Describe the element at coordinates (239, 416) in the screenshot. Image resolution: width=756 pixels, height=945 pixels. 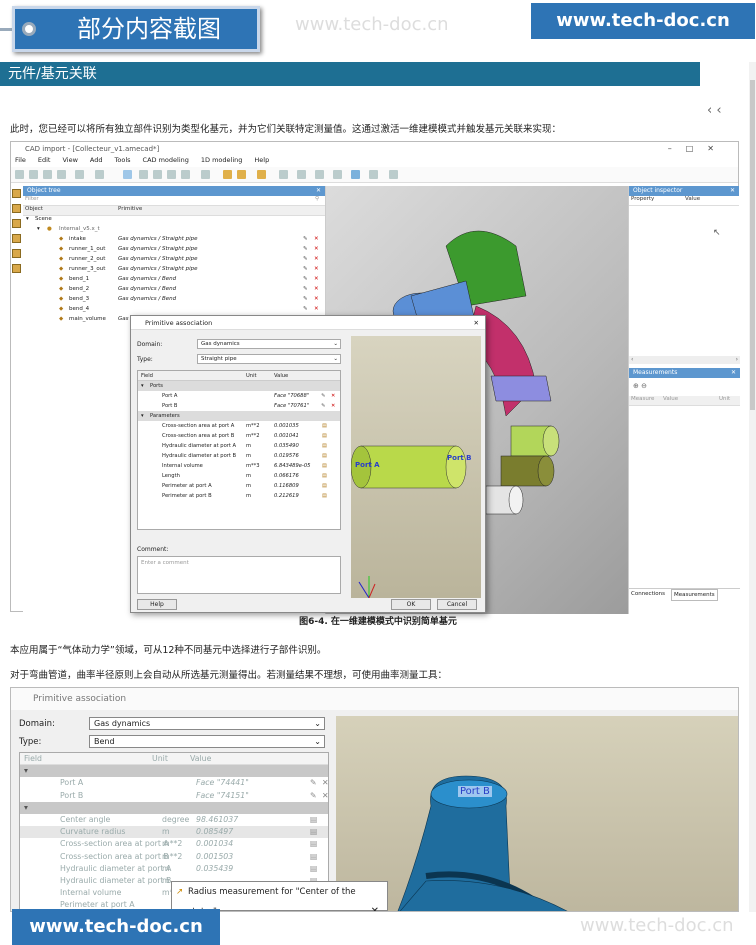
I see `group-parameters: ▾ Parameters` at that location.